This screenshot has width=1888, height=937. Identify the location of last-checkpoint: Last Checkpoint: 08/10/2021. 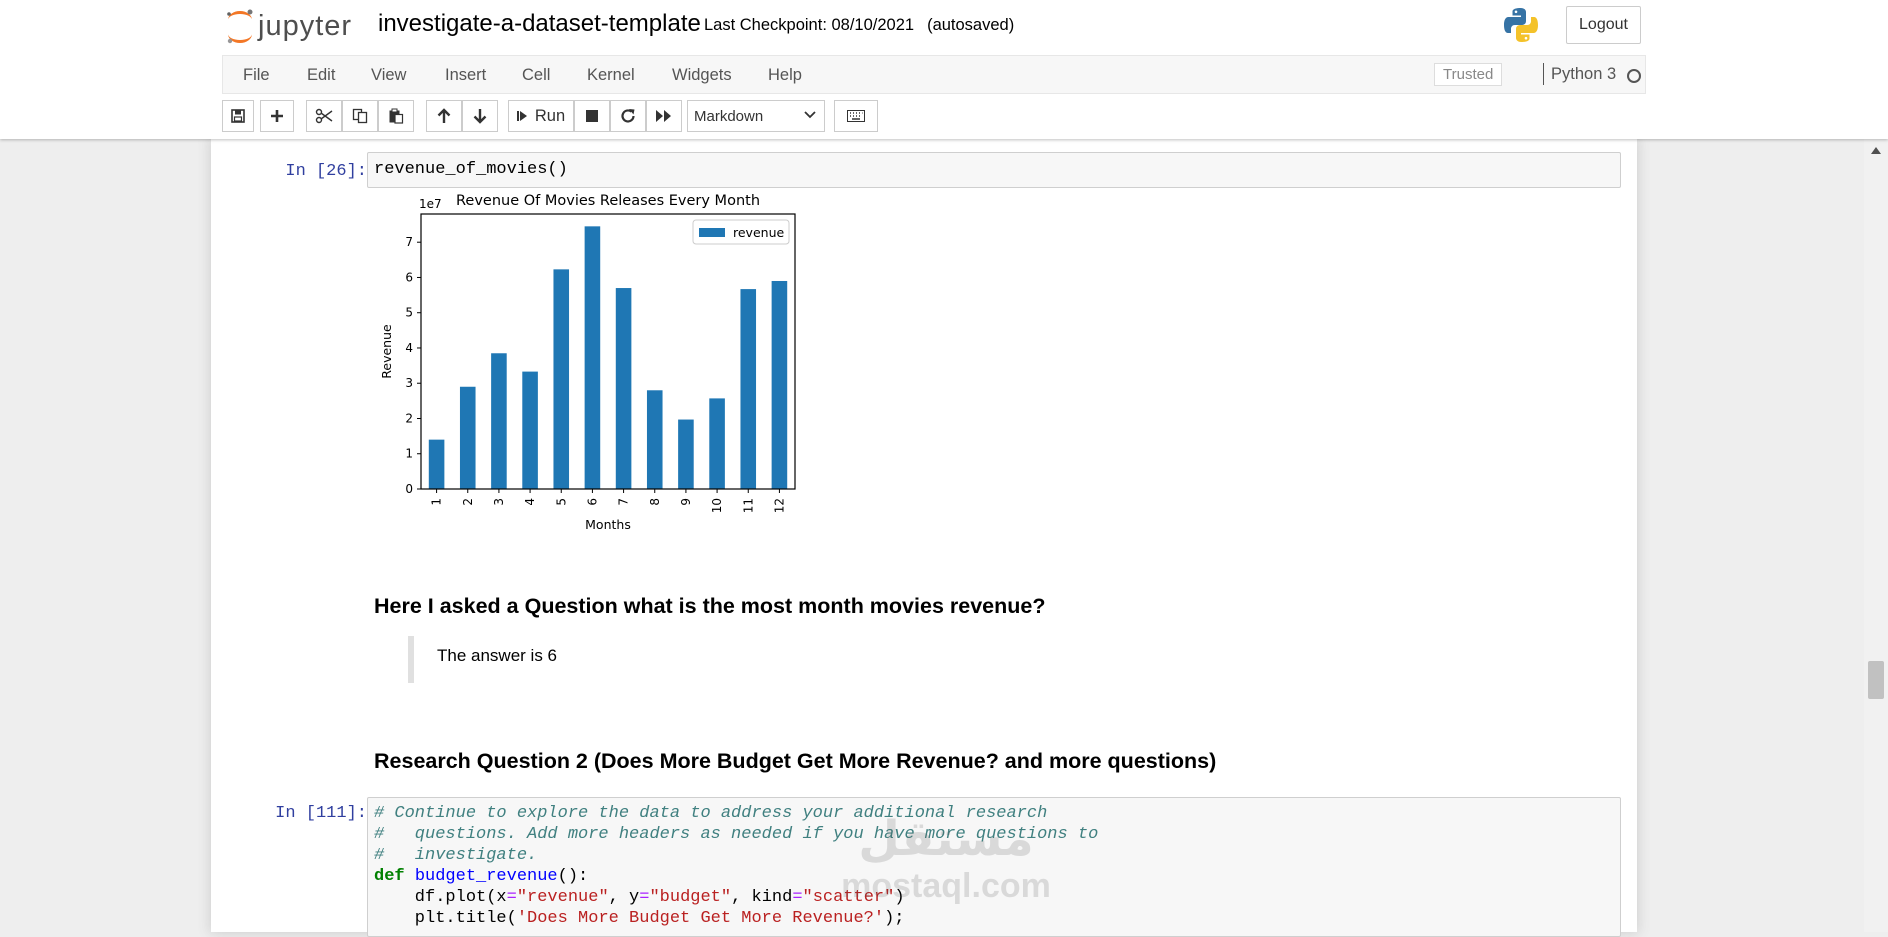
(809, 25).